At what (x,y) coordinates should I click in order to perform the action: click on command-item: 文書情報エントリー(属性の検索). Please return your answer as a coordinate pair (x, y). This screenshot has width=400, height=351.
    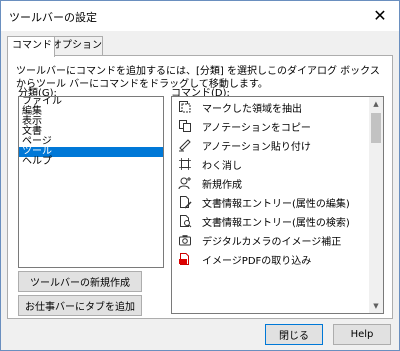
    Looking at the image, I should click on (270, 221).